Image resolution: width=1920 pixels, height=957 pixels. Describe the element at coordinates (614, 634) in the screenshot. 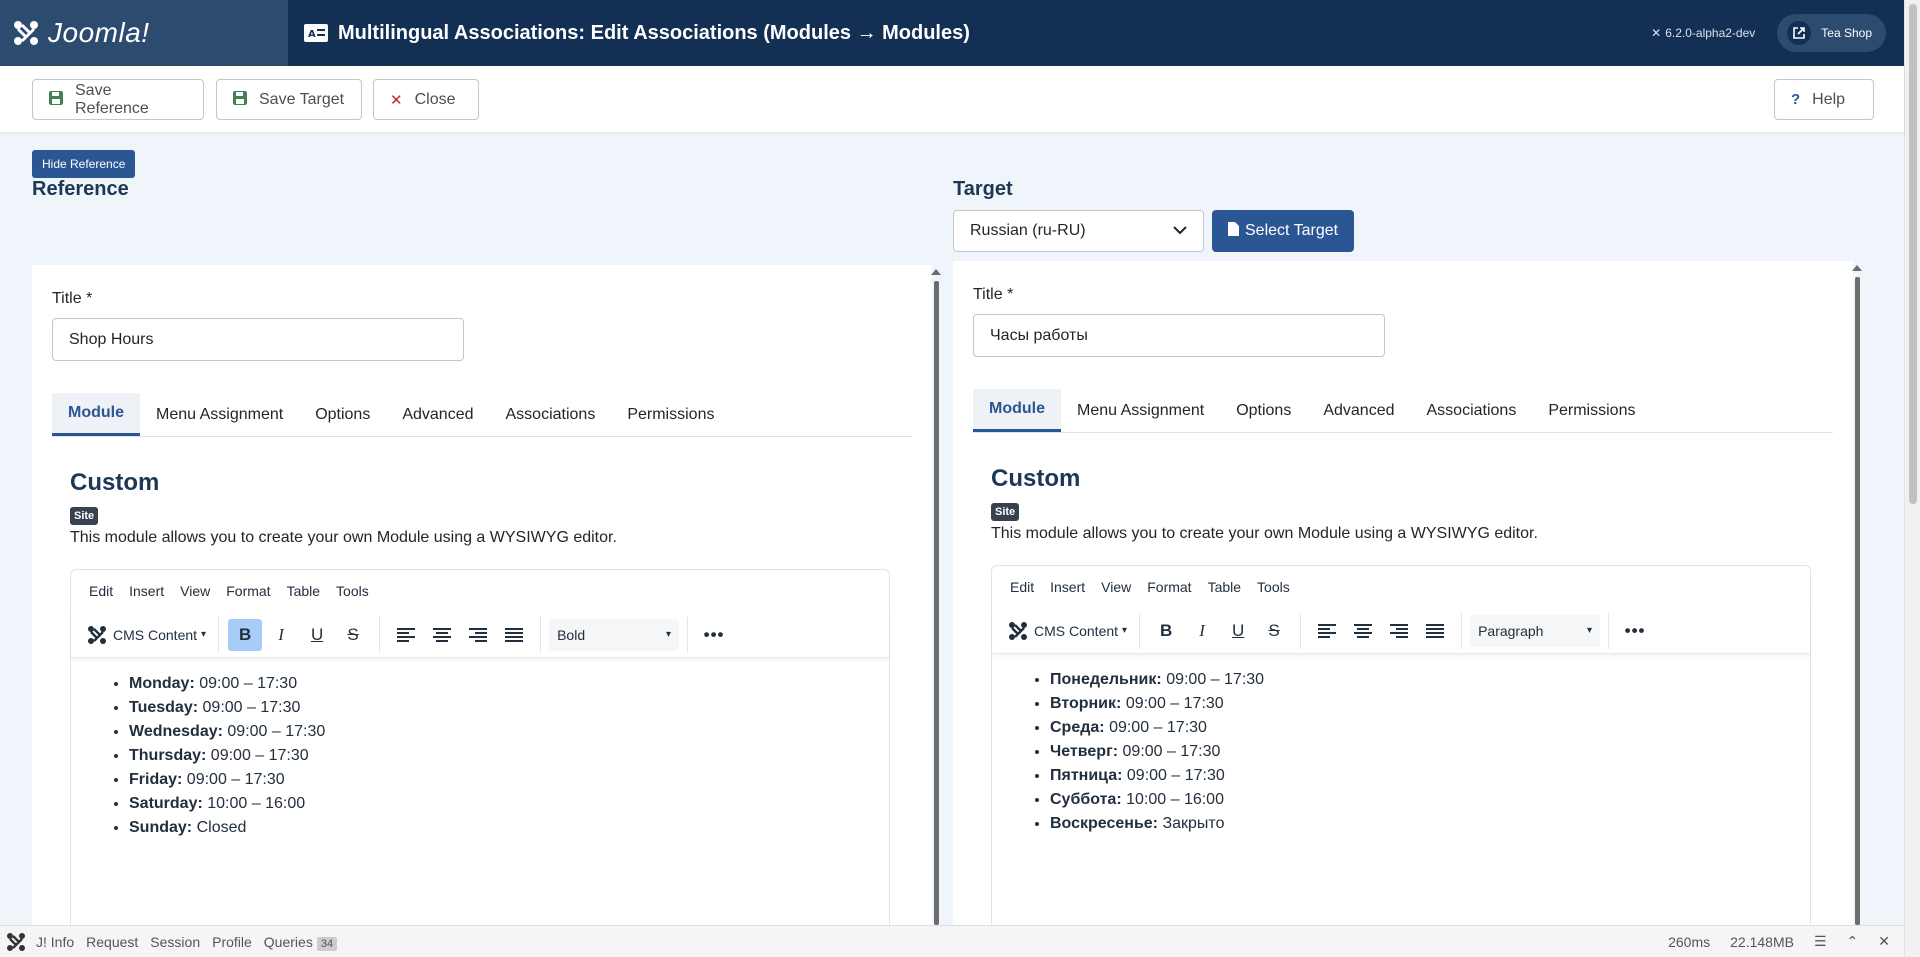

I see `block-format-select: Bold ▾` at that location.